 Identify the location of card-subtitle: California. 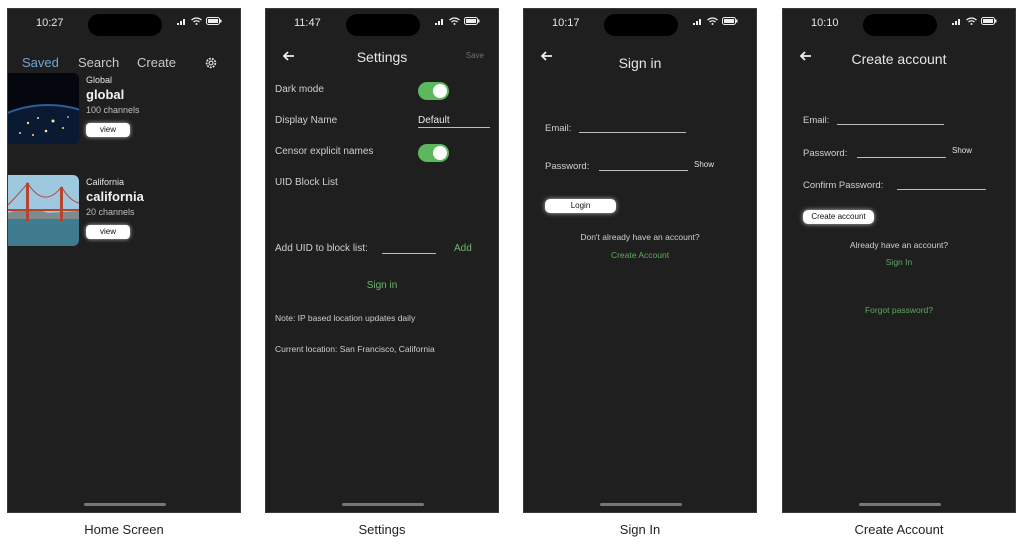
(105, 182).